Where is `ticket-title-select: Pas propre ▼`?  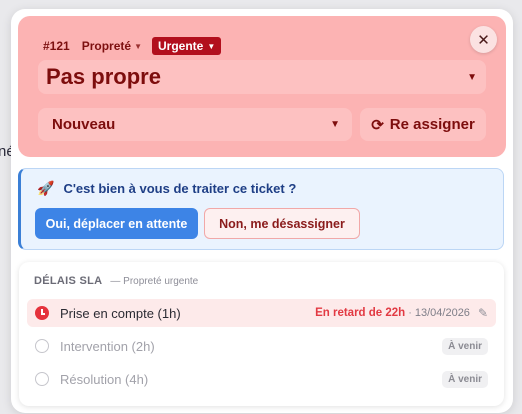
ticket-title-select: Pas propre ▼ is located at coordinates (262, 77).